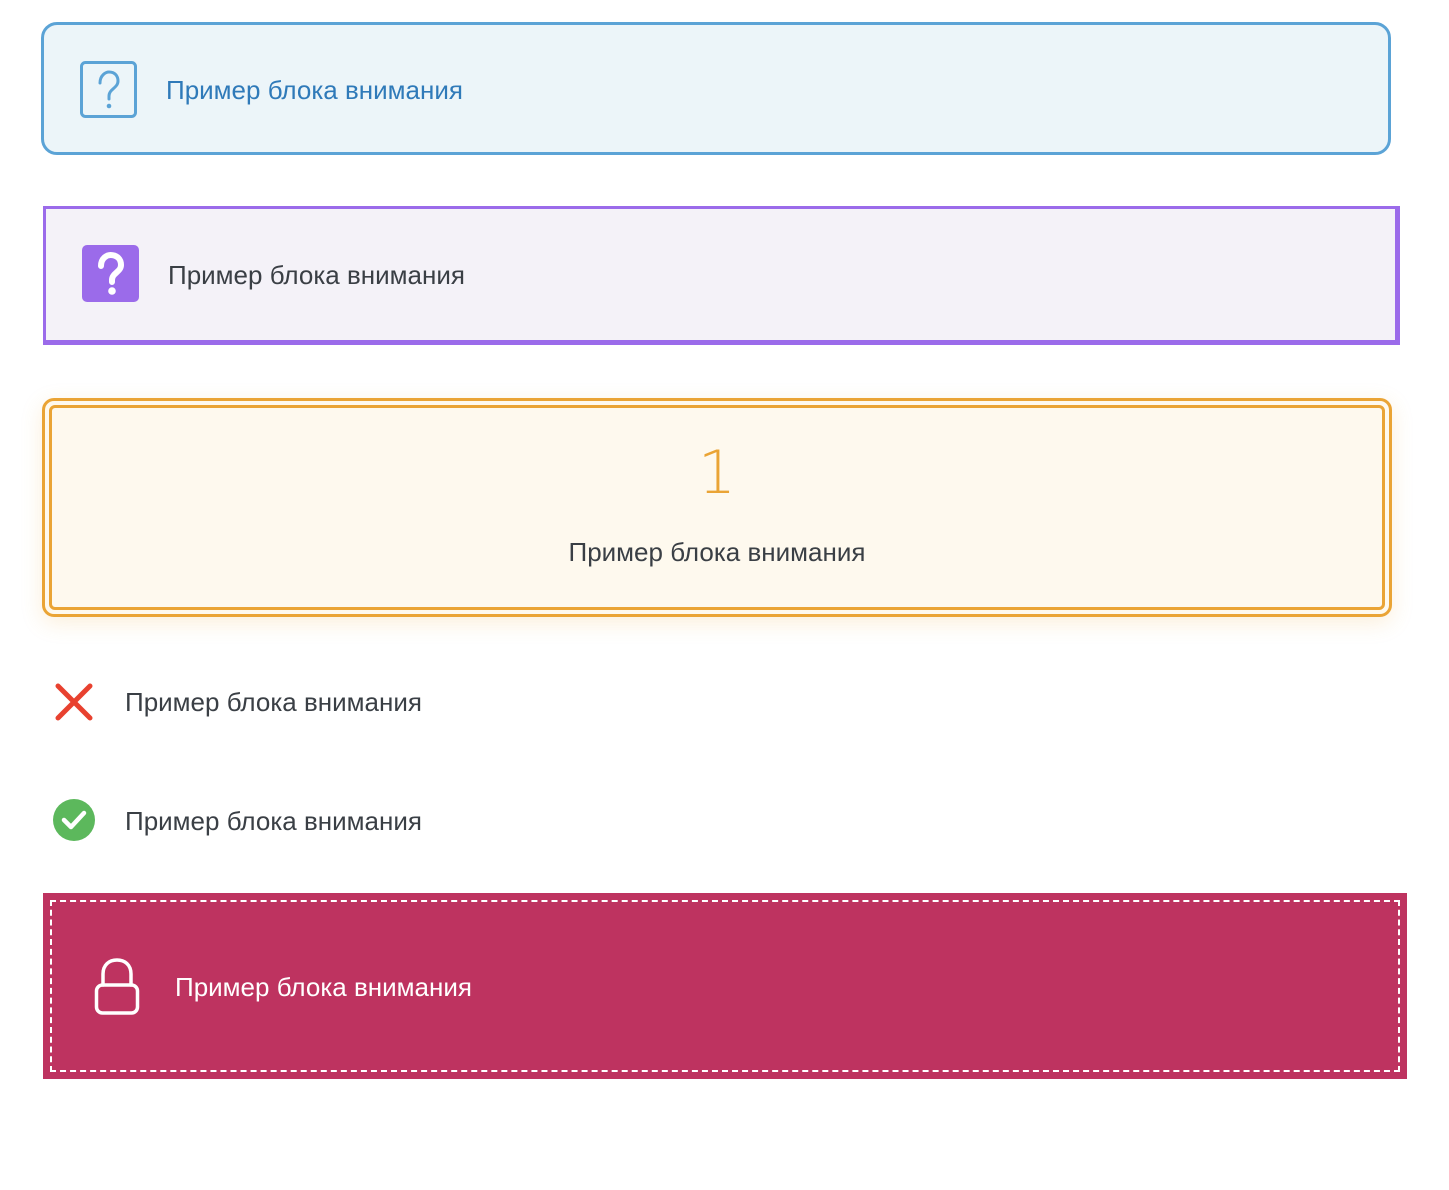 The width and height of the screenshot is (1449, 1190). What do you see at coordinates (717, 473) in the screenshot?
I see `callout-number: 1` at bounding box center [717, 473].